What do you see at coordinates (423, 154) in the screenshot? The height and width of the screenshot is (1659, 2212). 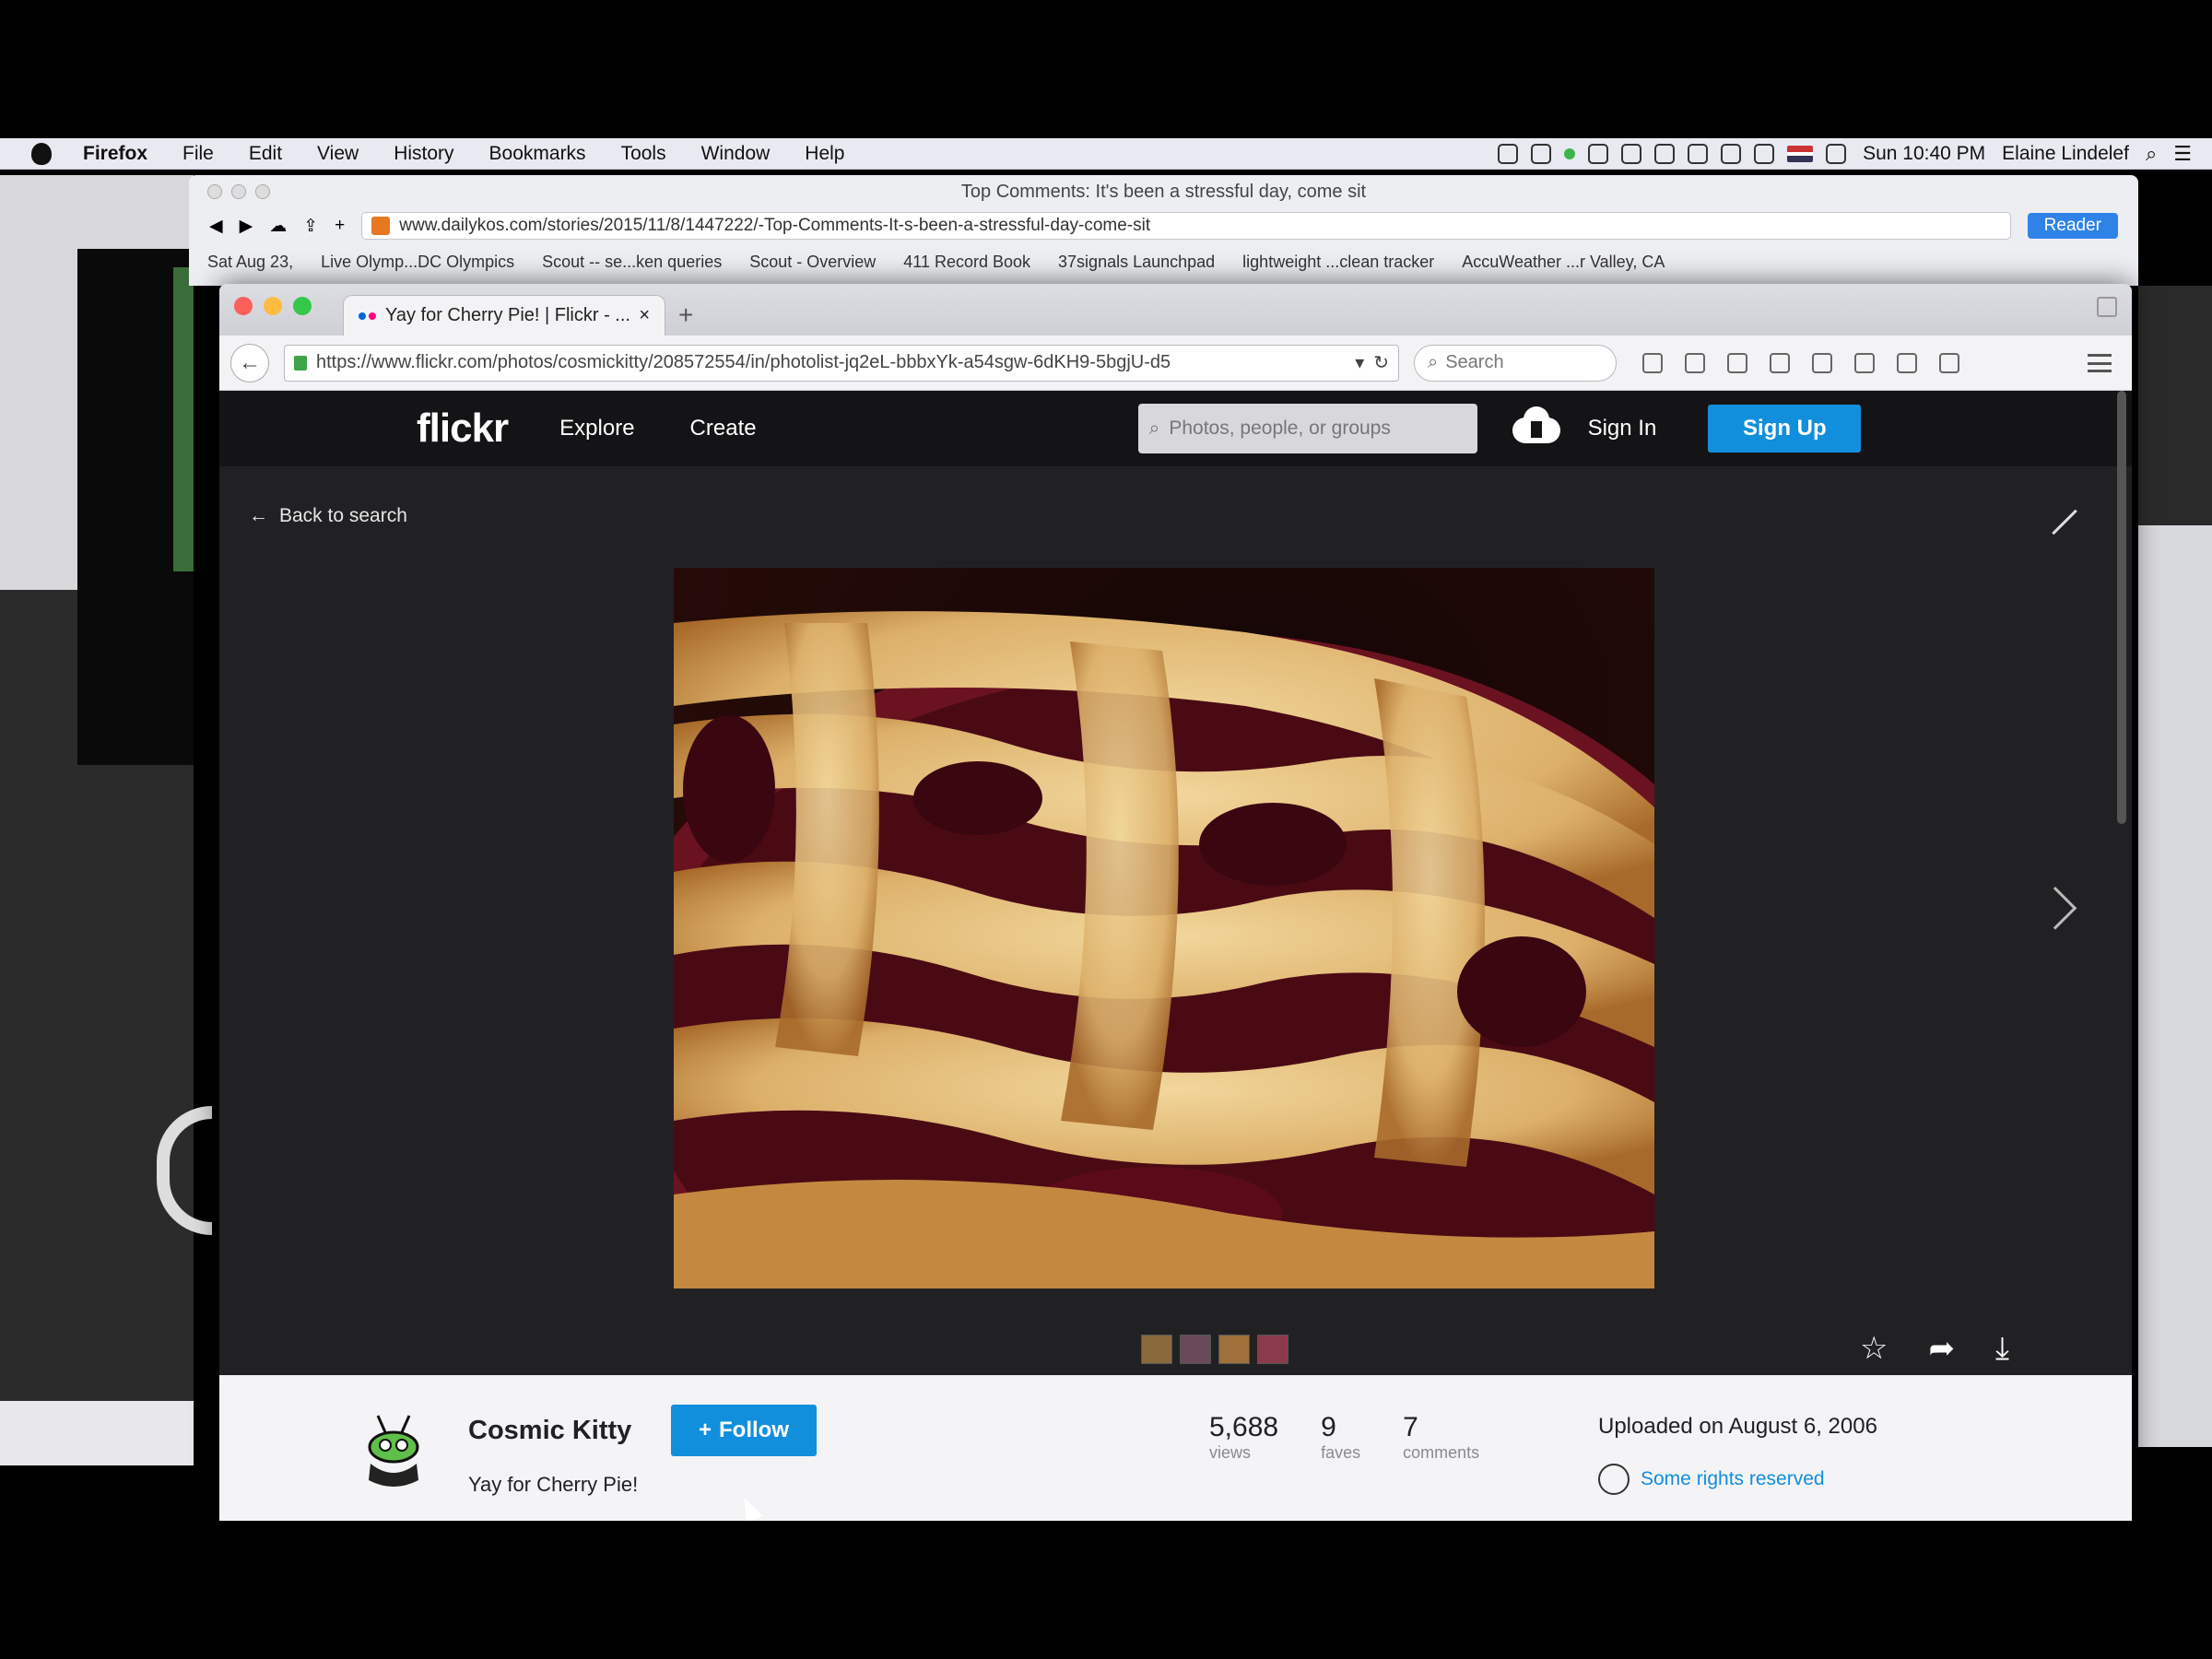 I see `menu-history: History` at bounding box center [423, 154].